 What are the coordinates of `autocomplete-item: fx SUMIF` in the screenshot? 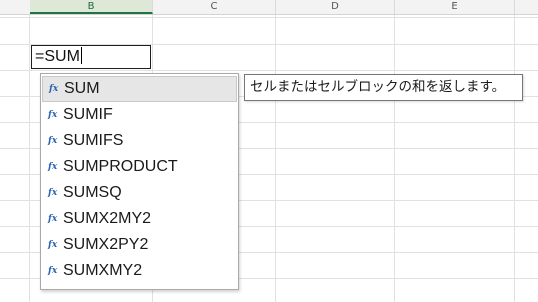 It's located at (139, 115).